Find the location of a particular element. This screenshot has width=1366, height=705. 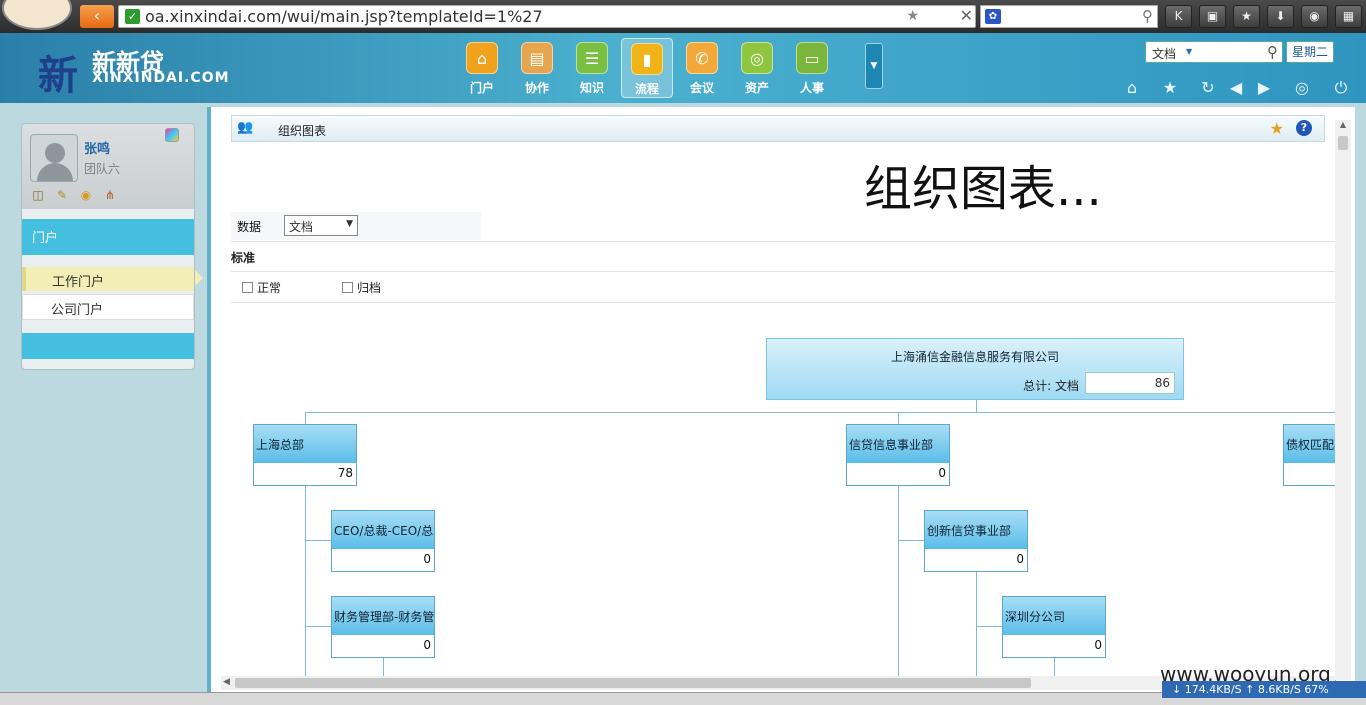

help-icon: ? is located at coordinates (1304, 128).